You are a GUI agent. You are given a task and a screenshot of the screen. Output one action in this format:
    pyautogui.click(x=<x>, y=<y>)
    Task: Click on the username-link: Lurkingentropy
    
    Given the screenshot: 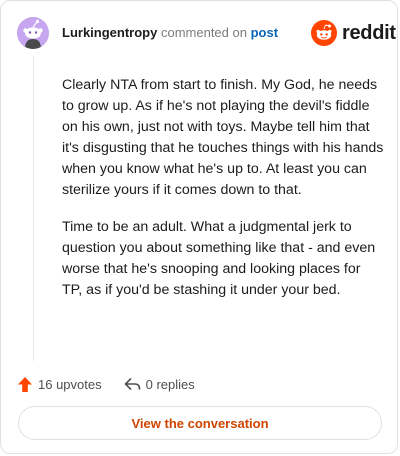 What is the action you would take?
    pyautogui.click(x=109, y=32)
    